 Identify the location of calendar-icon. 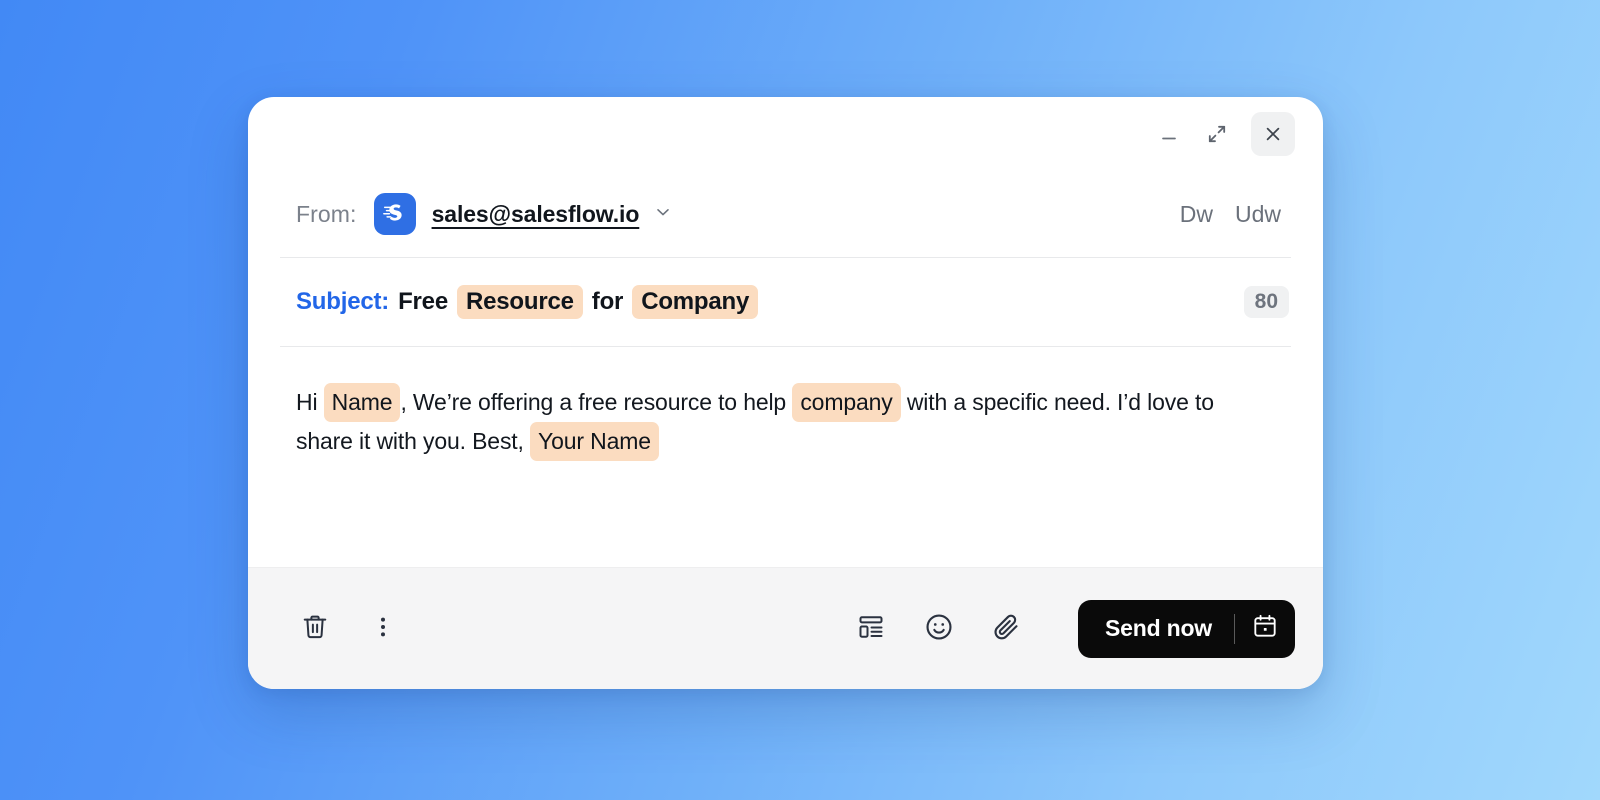
(1265, 628).